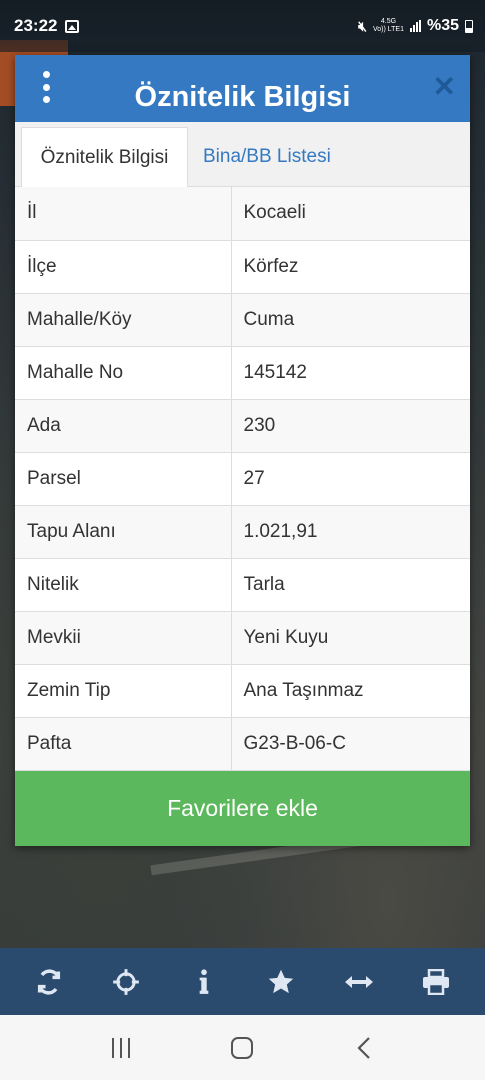 The image size is (485, 1080). I want to click on table-row: İlçe Körfez, so click(242, 267).